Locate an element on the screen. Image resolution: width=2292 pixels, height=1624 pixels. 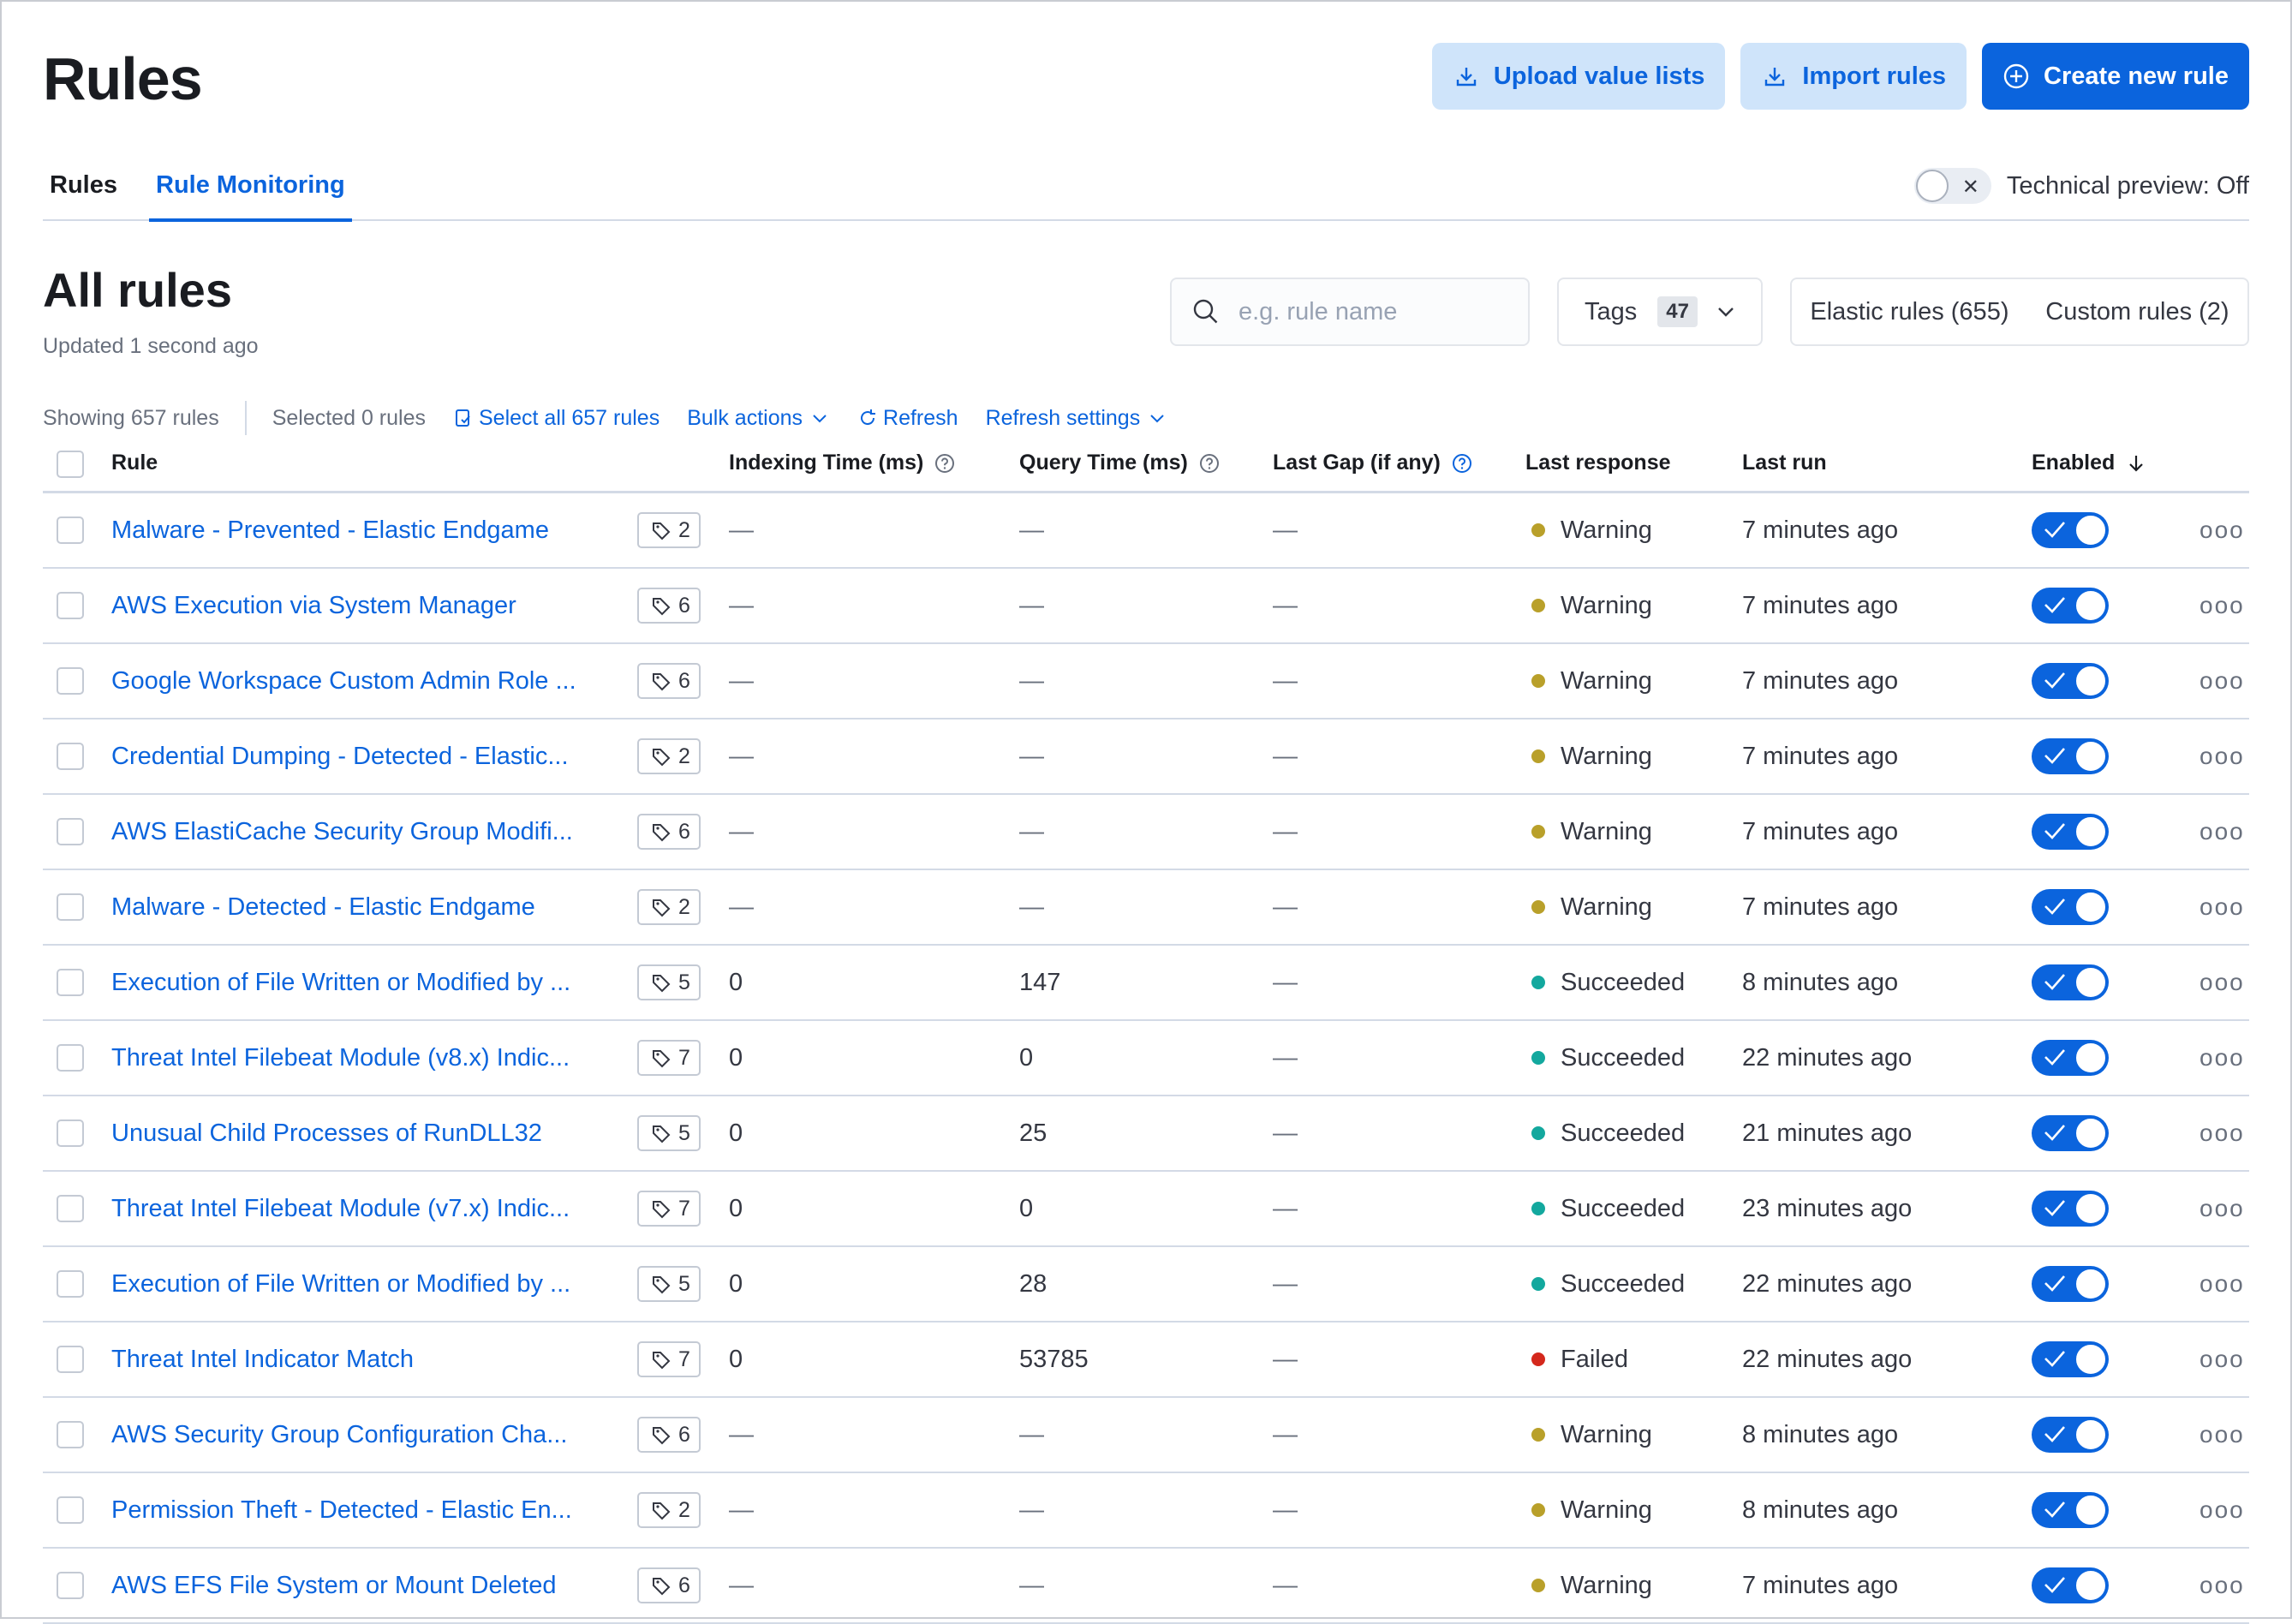
tab-rules: Rules is located at coordinates (83, 194).